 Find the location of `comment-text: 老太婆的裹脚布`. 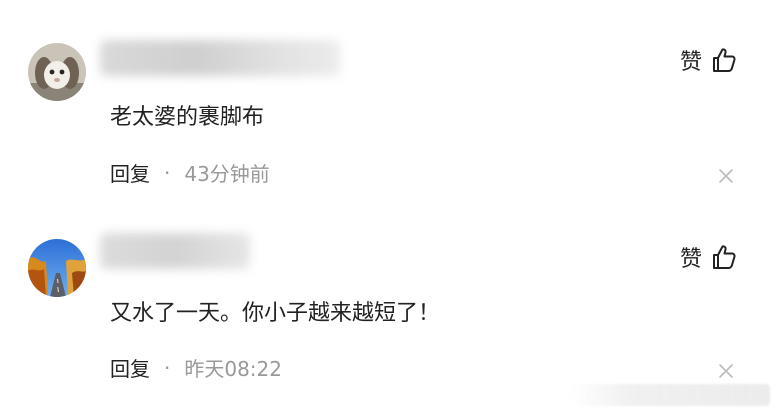

comment-text: 老太婆的裹脚布 is located at coordinates (187, 117).